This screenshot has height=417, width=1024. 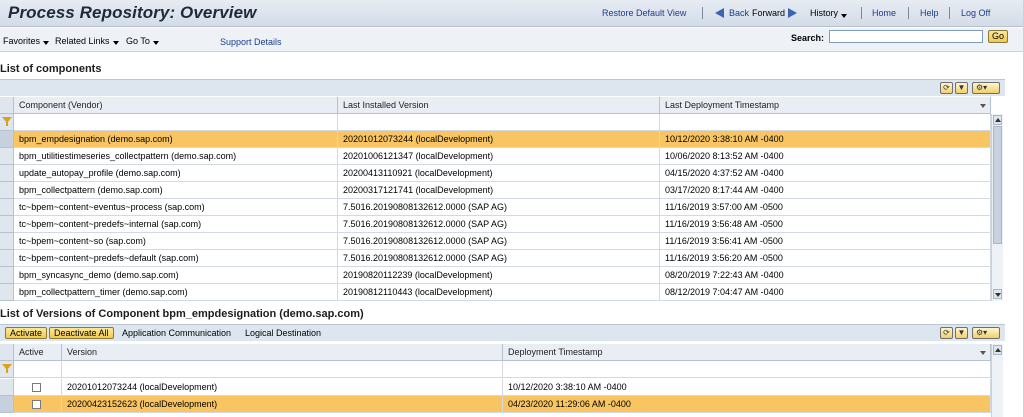 What do you see at coordinates (861, 13) in the screenshot?
I see `header-separator` at bounding box center [861, 13].